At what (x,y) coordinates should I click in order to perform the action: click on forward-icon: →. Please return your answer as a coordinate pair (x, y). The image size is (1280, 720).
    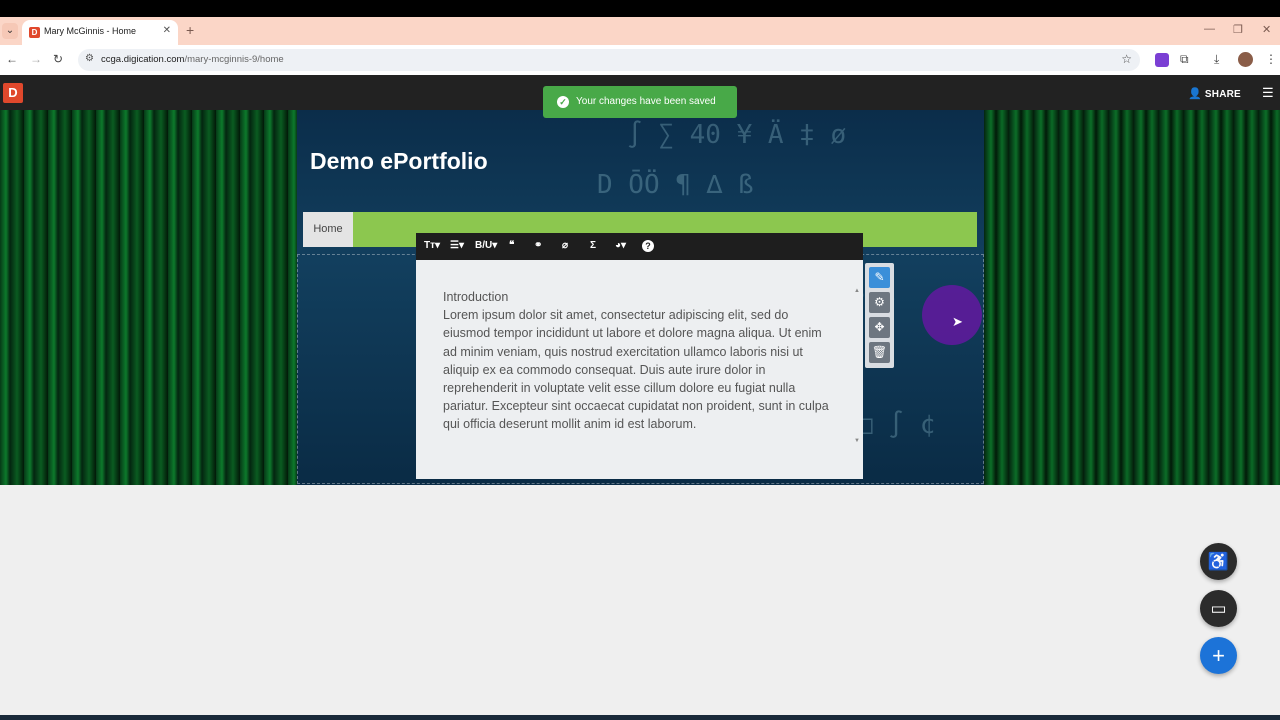
    Looking at the image, I should click on (36, 59).